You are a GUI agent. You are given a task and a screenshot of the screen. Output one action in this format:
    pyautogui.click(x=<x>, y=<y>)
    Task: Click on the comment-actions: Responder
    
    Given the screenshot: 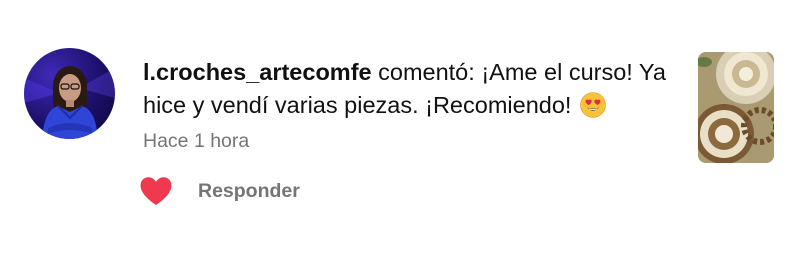 What is the action you would take?
    pyautogui.click(x=219, y=191)
    